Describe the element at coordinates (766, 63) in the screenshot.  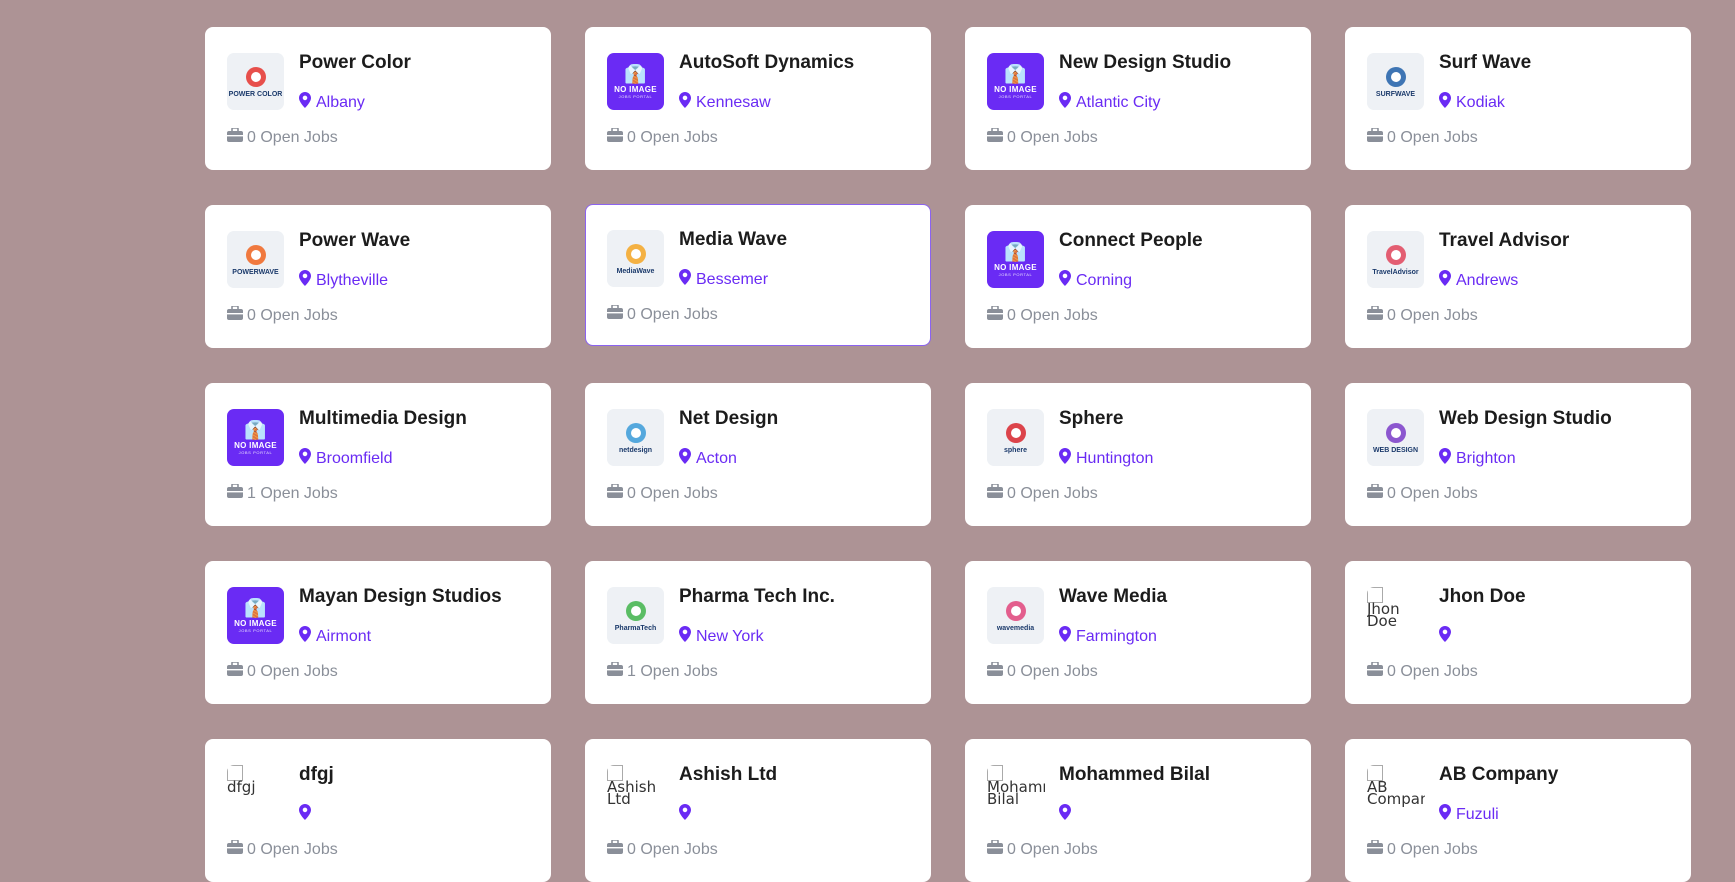
I see `company-name: AutoSoft Dynamics` at that location.